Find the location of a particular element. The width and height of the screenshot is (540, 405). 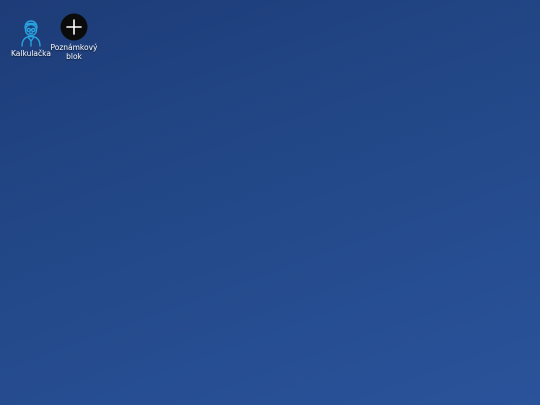

person-avatar-icon is located at coordinates (31, 33).